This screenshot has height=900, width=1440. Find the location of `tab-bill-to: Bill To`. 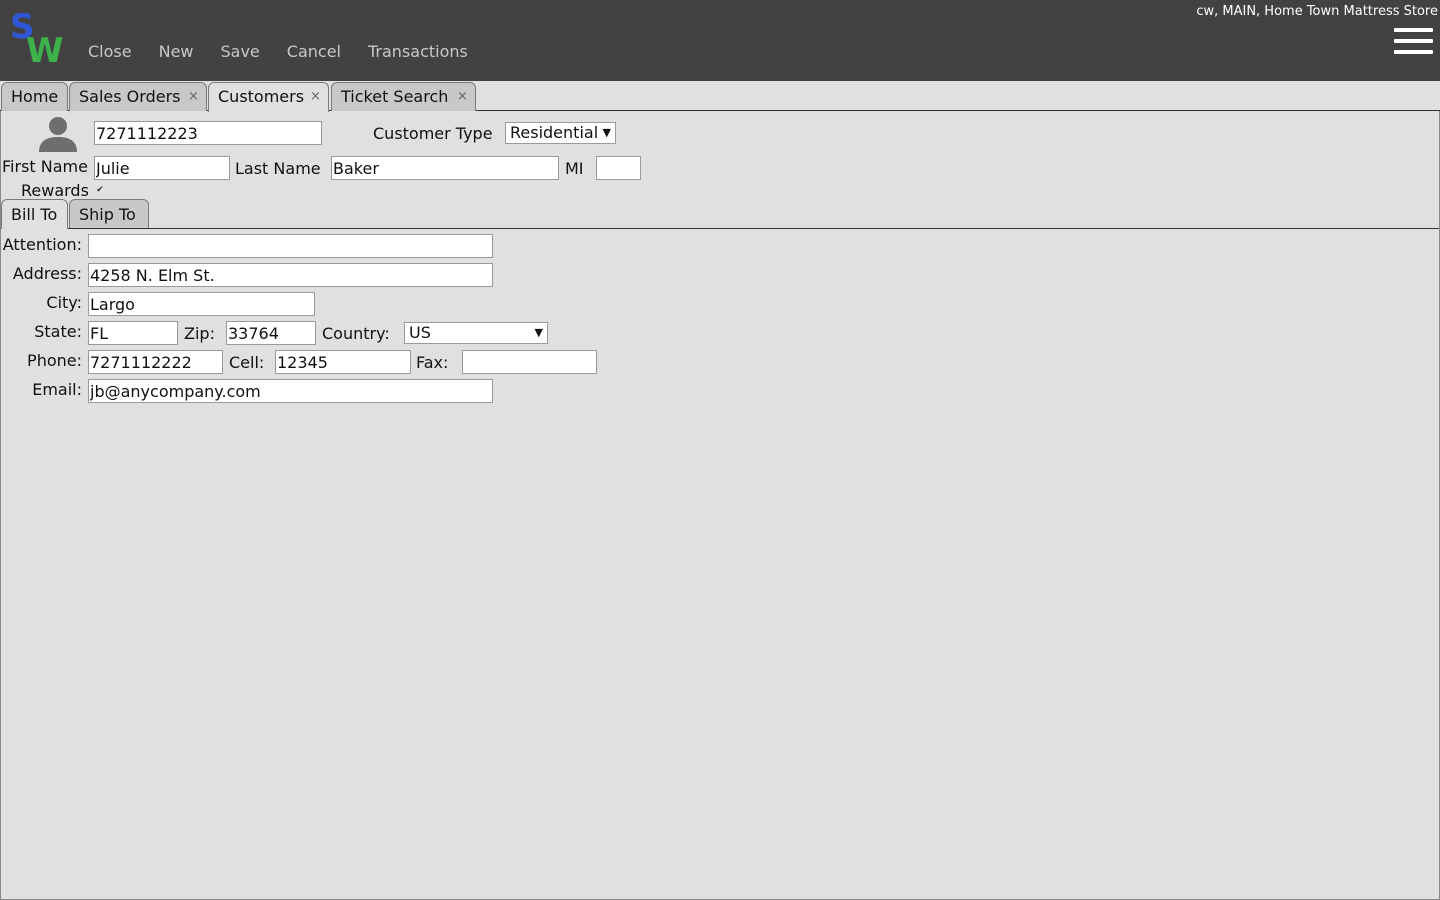

tab-bill-to: Bill To is located at coordinates (34, 214).